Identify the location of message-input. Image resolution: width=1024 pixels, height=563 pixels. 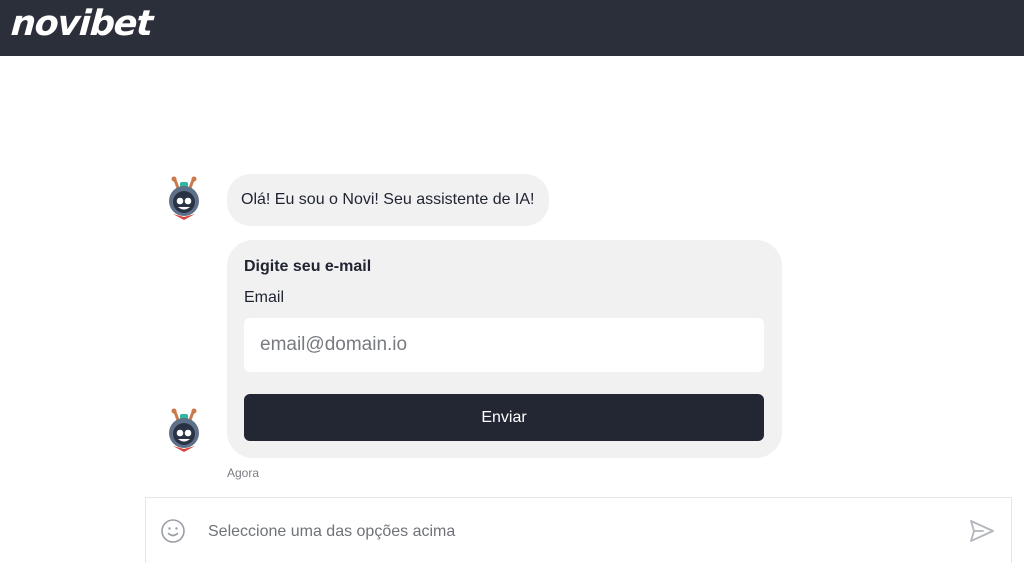
(578, 532).